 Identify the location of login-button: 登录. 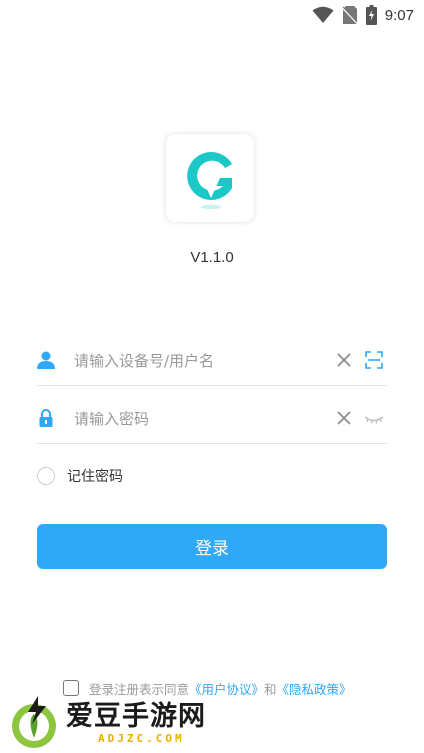
(212, 546).